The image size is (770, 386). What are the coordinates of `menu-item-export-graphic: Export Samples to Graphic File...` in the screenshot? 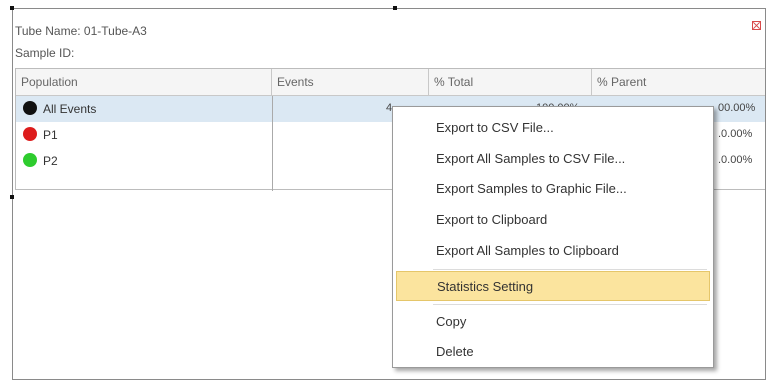 It's located at (553, 189).